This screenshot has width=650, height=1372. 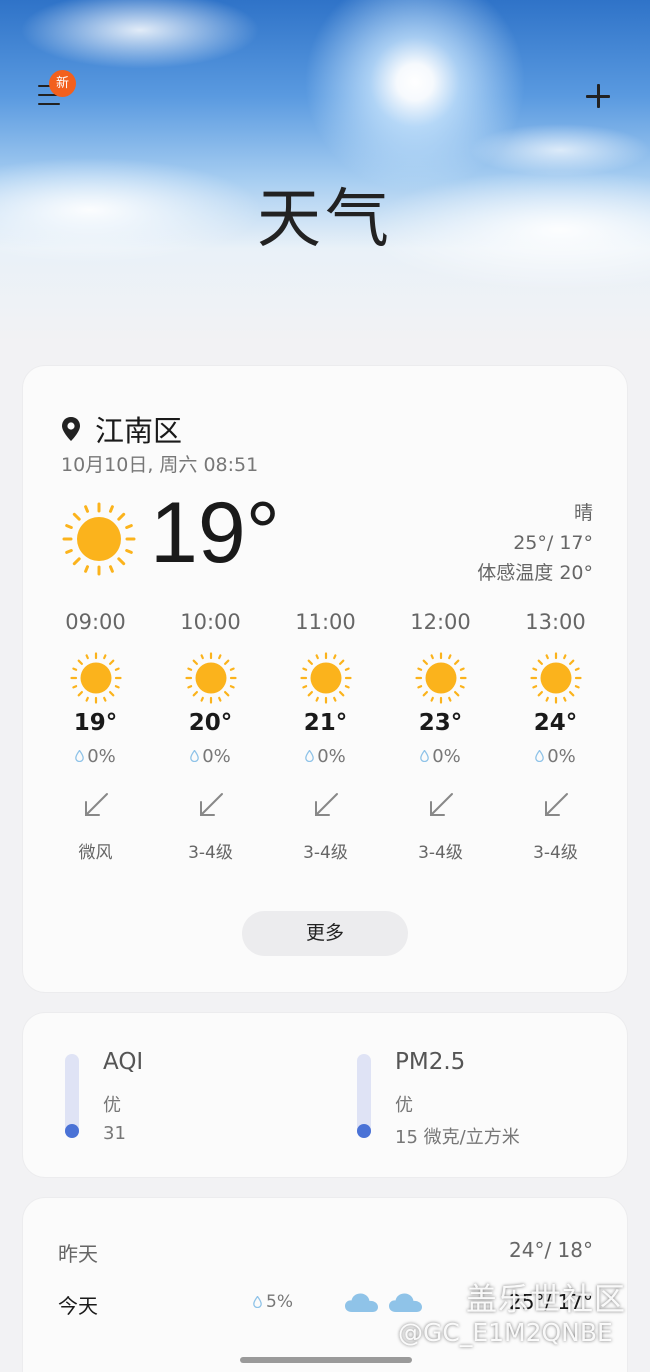 I want to click on current-temperature: 19°, so click(x=215, y=533).